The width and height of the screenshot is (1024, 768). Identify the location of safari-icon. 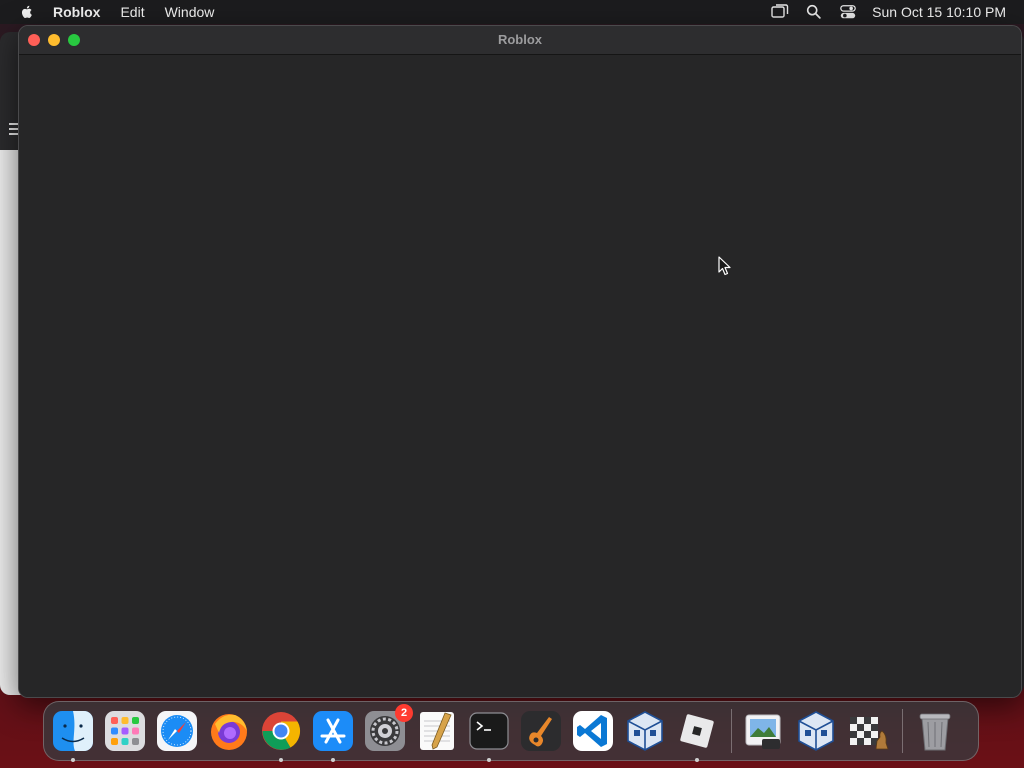
(177, 731).